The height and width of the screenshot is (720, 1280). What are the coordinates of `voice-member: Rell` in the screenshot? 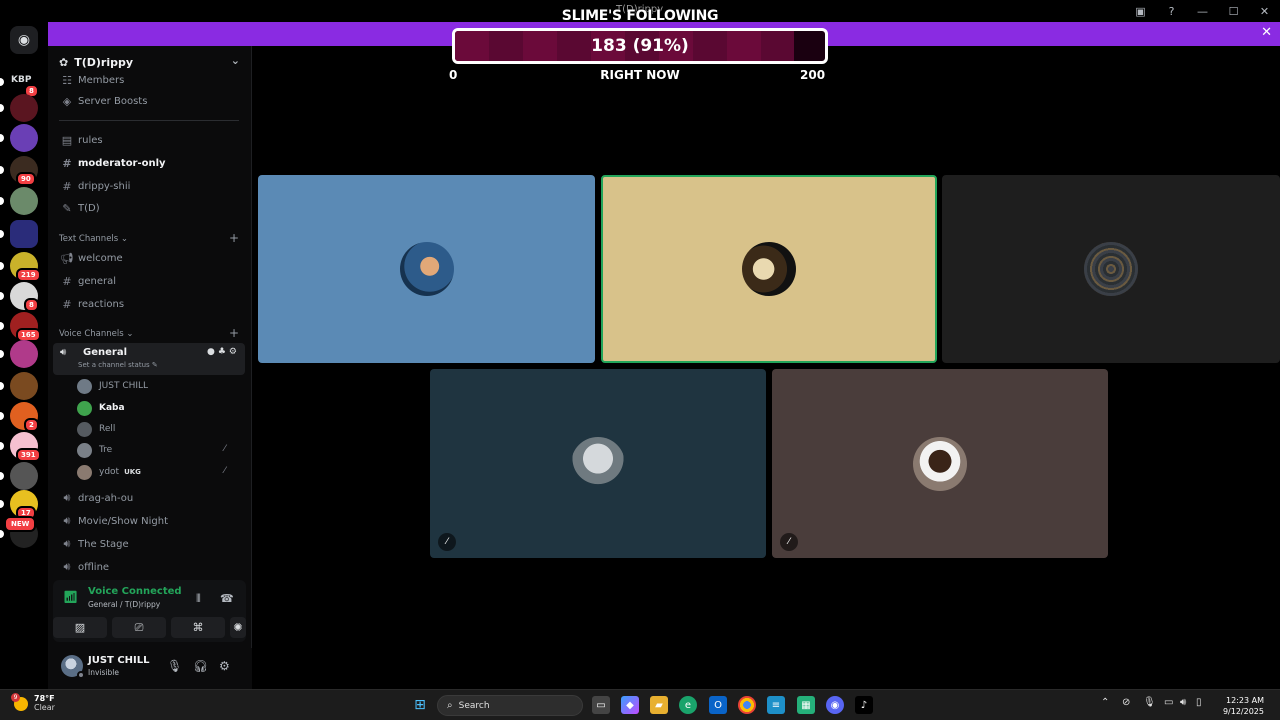 It's located at (96, 429).